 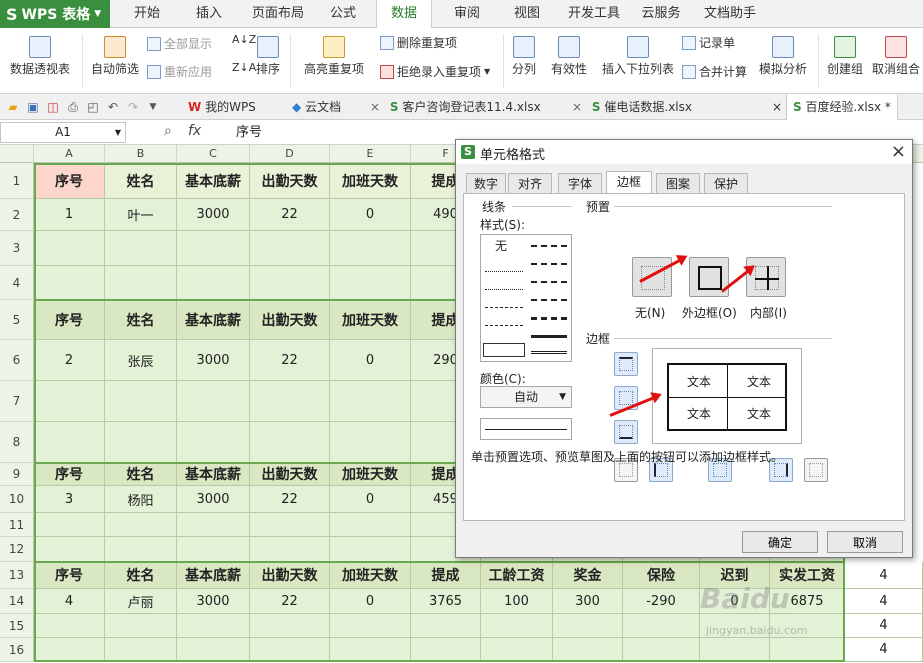 I want to click on sort-desc-button: Z↓A, so click(x=244, y=67).